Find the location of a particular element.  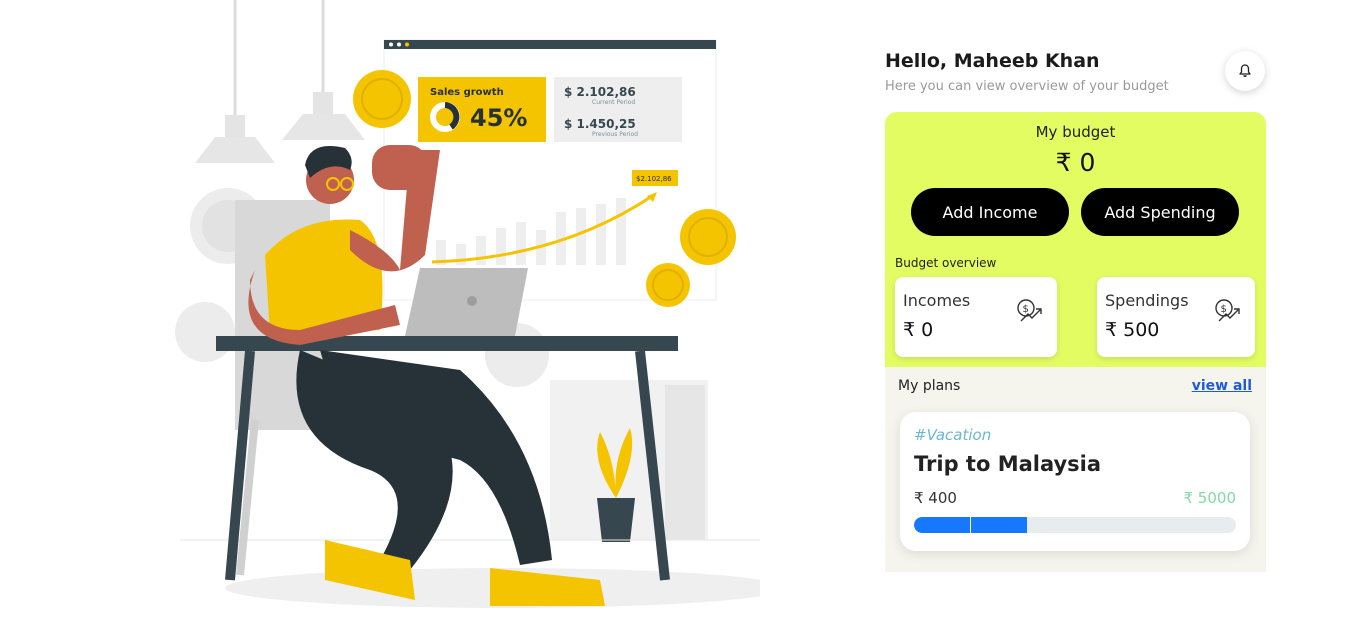

lamp-left is located at coordinates (235, 81).